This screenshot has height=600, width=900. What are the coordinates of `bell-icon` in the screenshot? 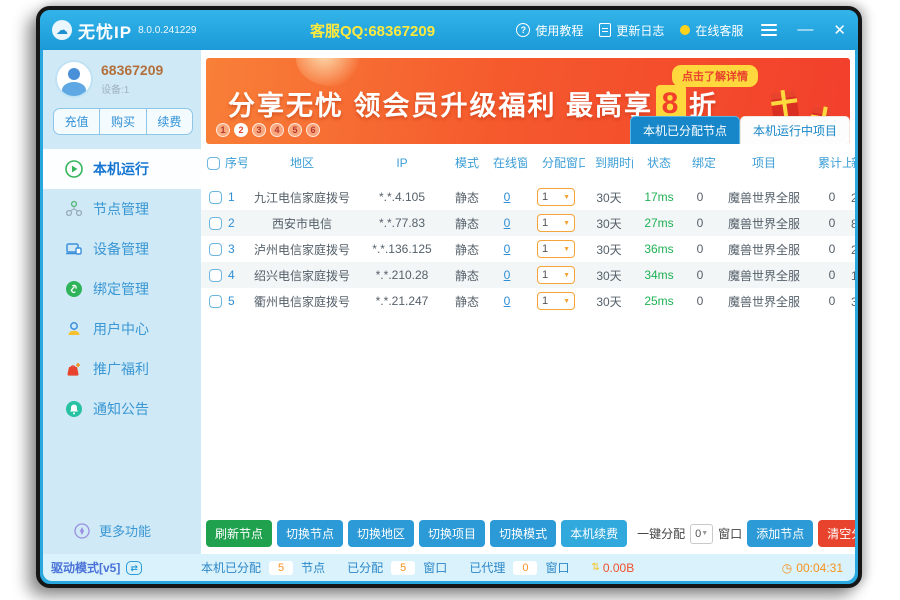 It's located at (74, 409).